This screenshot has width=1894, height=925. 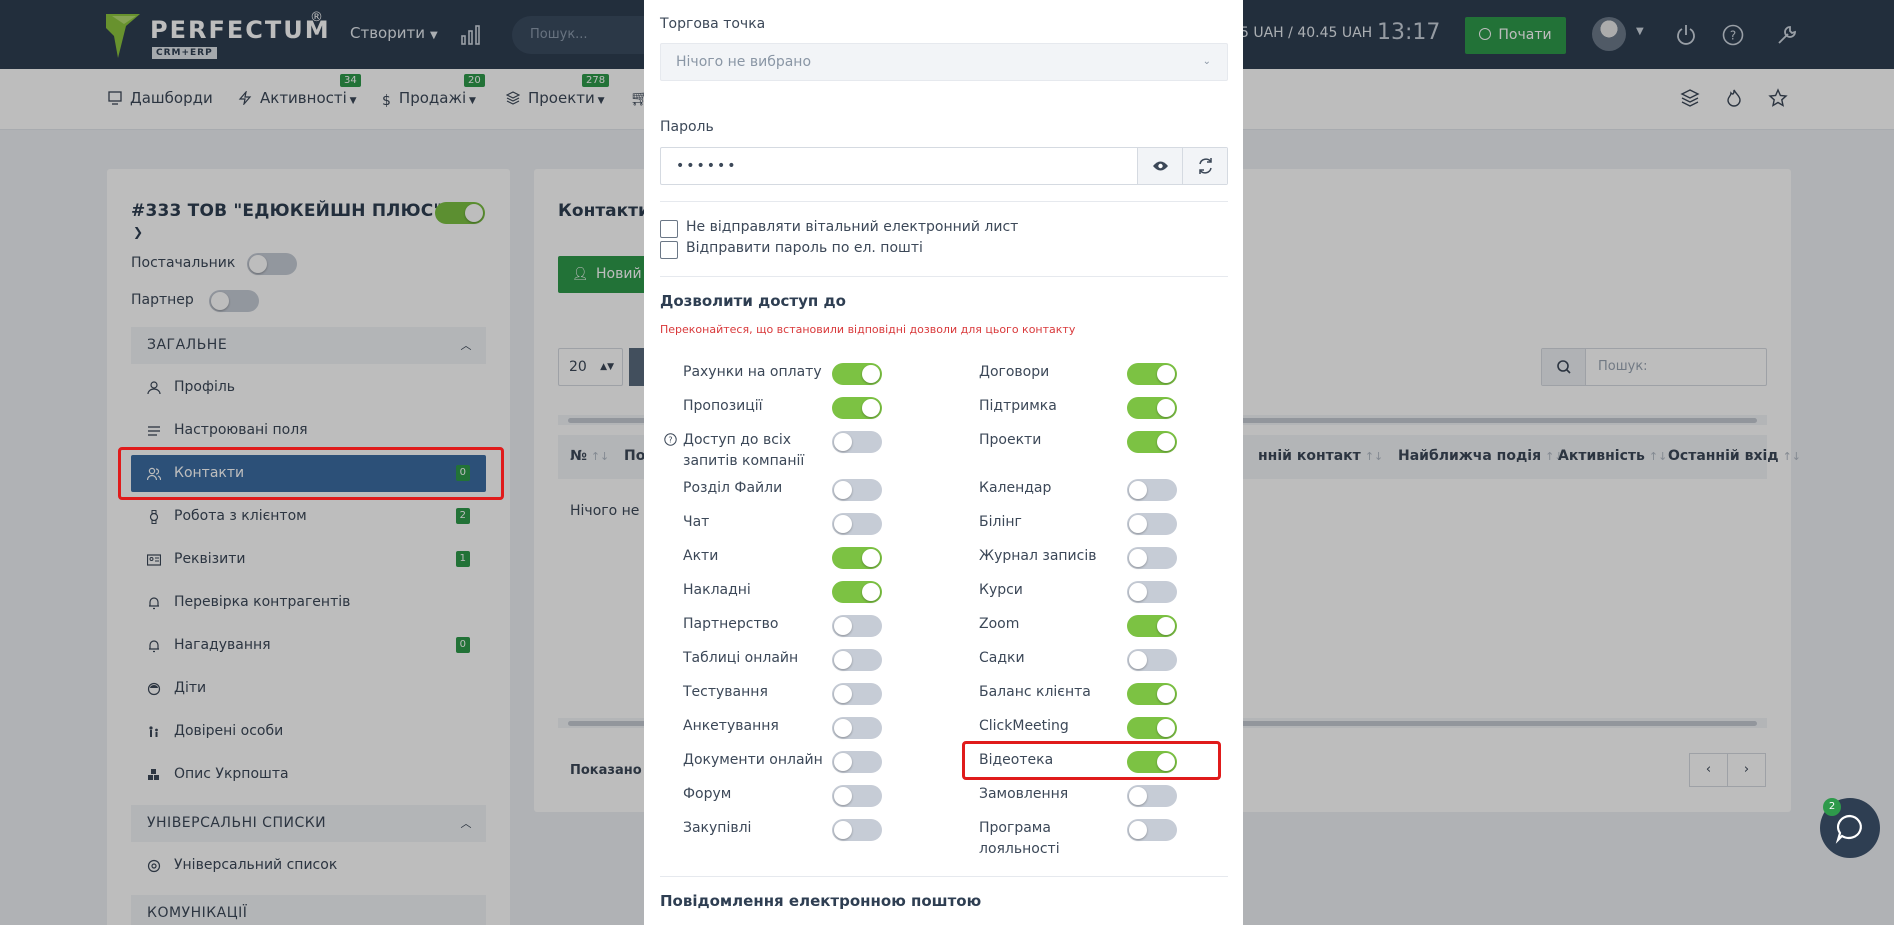 What do you see at coordinates (687, 127) in the screenshot?
I see `password-label: Пароль` at bounding box center [687, 127].